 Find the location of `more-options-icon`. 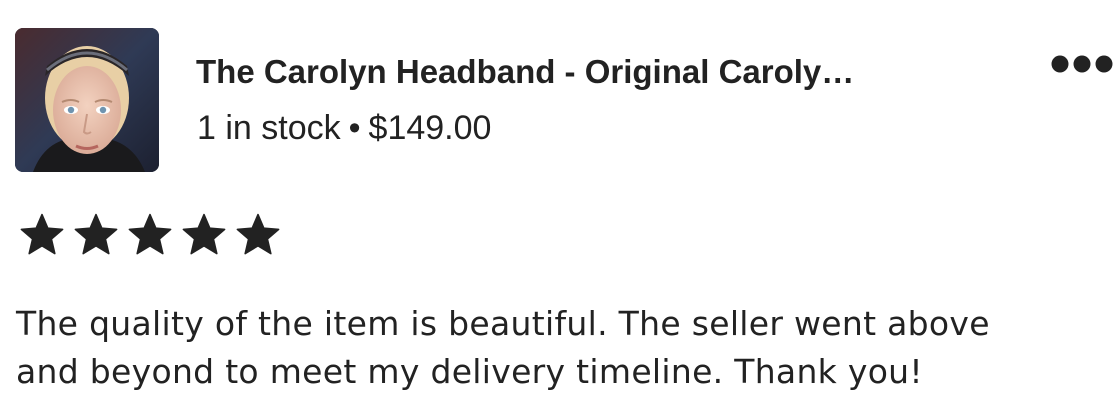

more-options-icon is located at coordinates (1082, 64).